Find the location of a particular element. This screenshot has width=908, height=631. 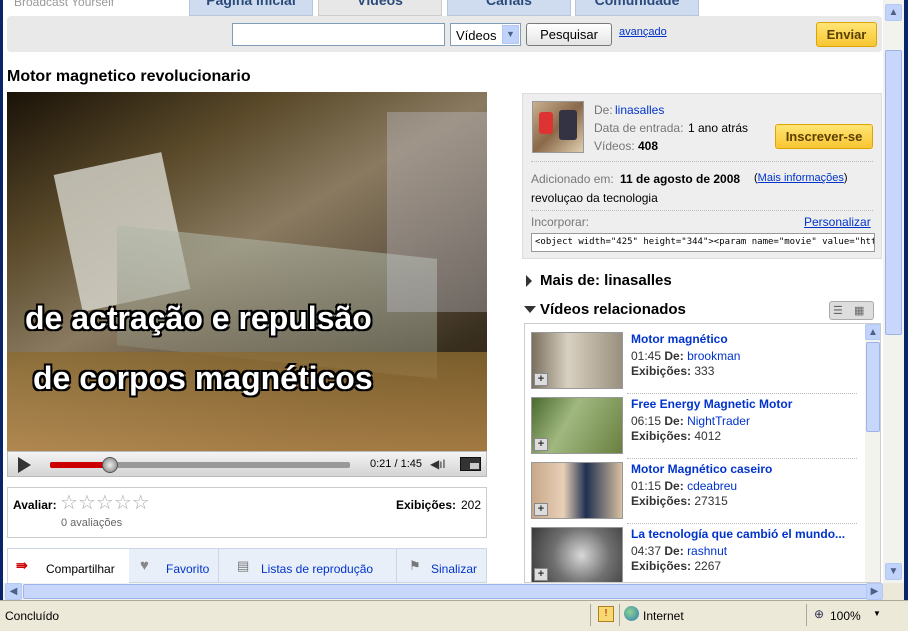

status-bar: Concluído ! Internet ⊕ 100% ▼ is located at coordinates (454, 615).